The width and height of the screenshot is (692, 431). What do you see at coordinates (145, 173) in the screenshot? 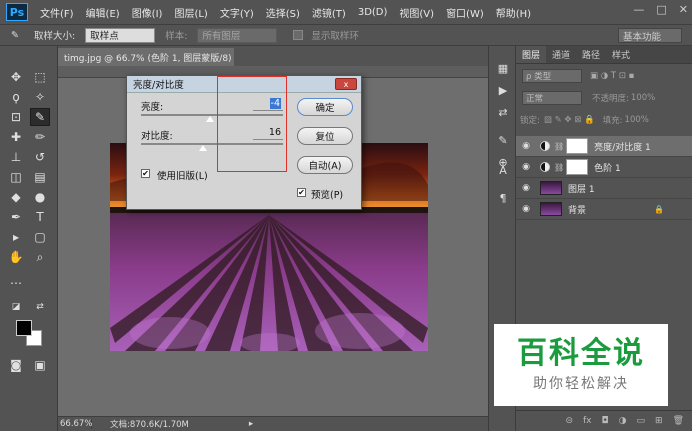
I see `use-legacy-checkbox: ✔` at bounding box center [145, 173].